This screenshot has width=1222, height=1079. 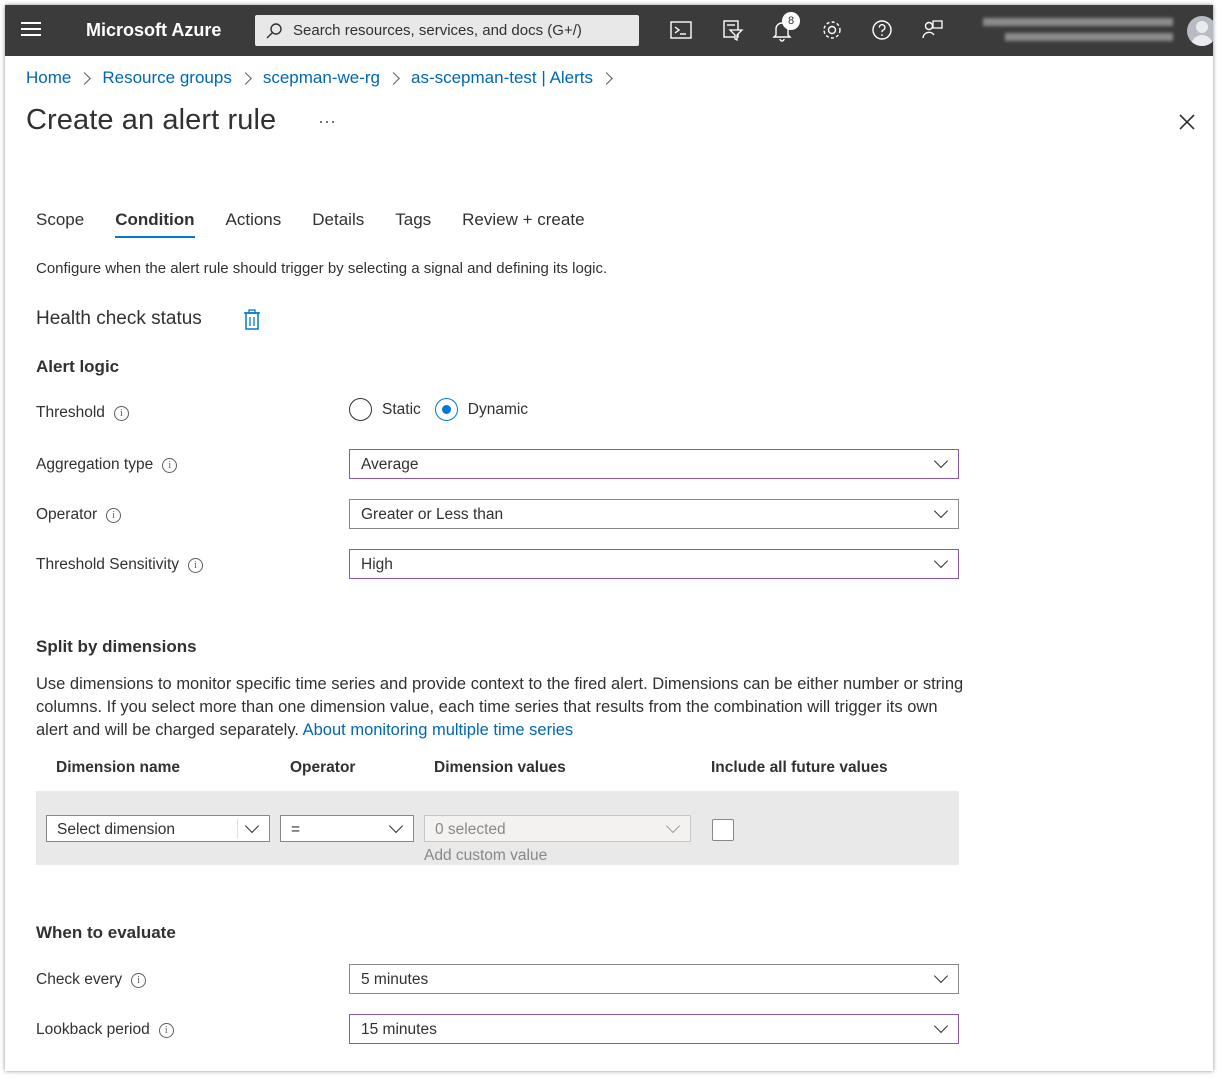 What do you see at coordinates (360, 409) in the screenshot?
I see `radio-circle` at bounding box center [360, 409].